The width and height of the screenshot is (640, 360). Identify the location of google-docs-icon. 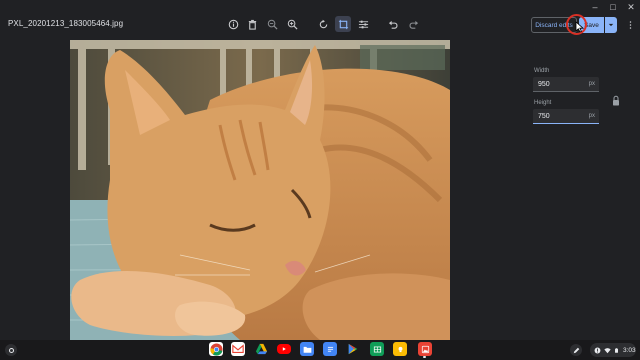
(330, 349).